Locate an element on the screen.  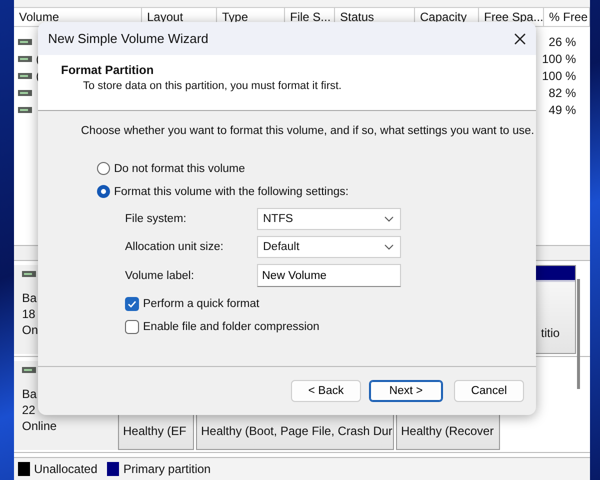
instruction-text: Choose whether you want to format this volume, and if so, what settings you want to use. is located at coordinates (308, 131).